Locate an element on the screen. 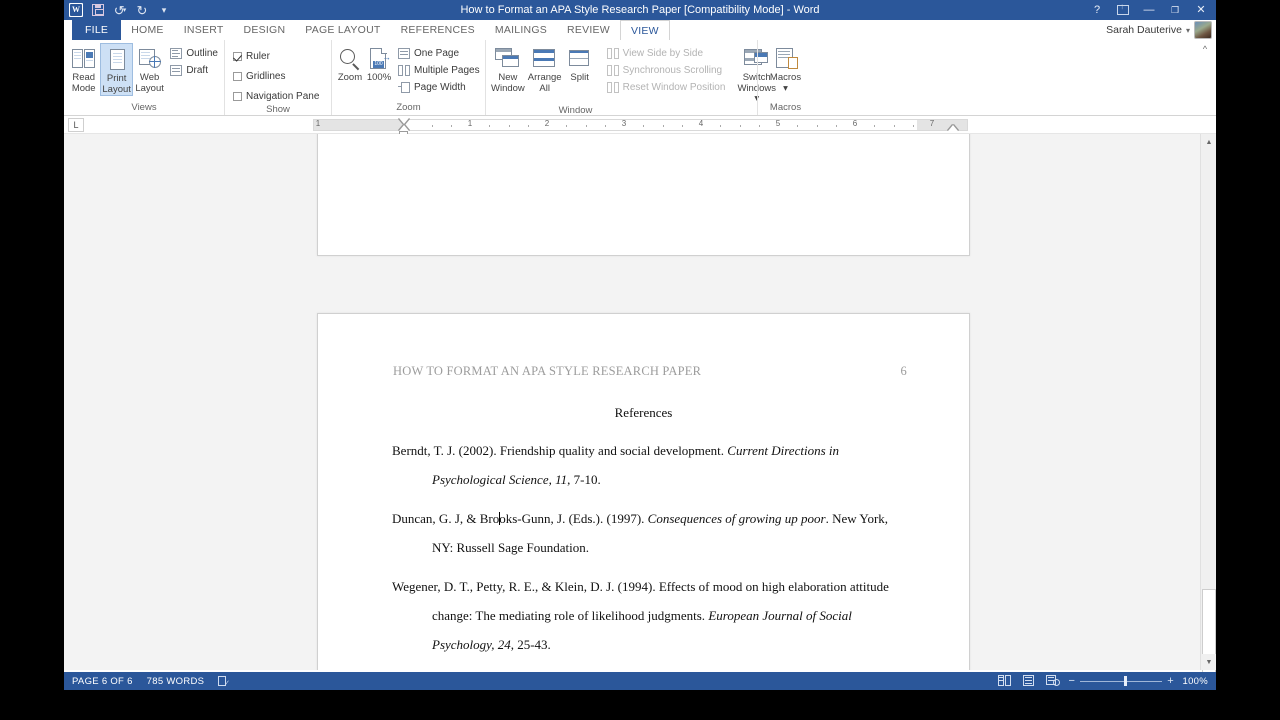 Image resolution: width=1280 pixels, height=720 pixels. synchronous-scrolling-button: Synchronous Scrolling is located at coordinates (666, 70).